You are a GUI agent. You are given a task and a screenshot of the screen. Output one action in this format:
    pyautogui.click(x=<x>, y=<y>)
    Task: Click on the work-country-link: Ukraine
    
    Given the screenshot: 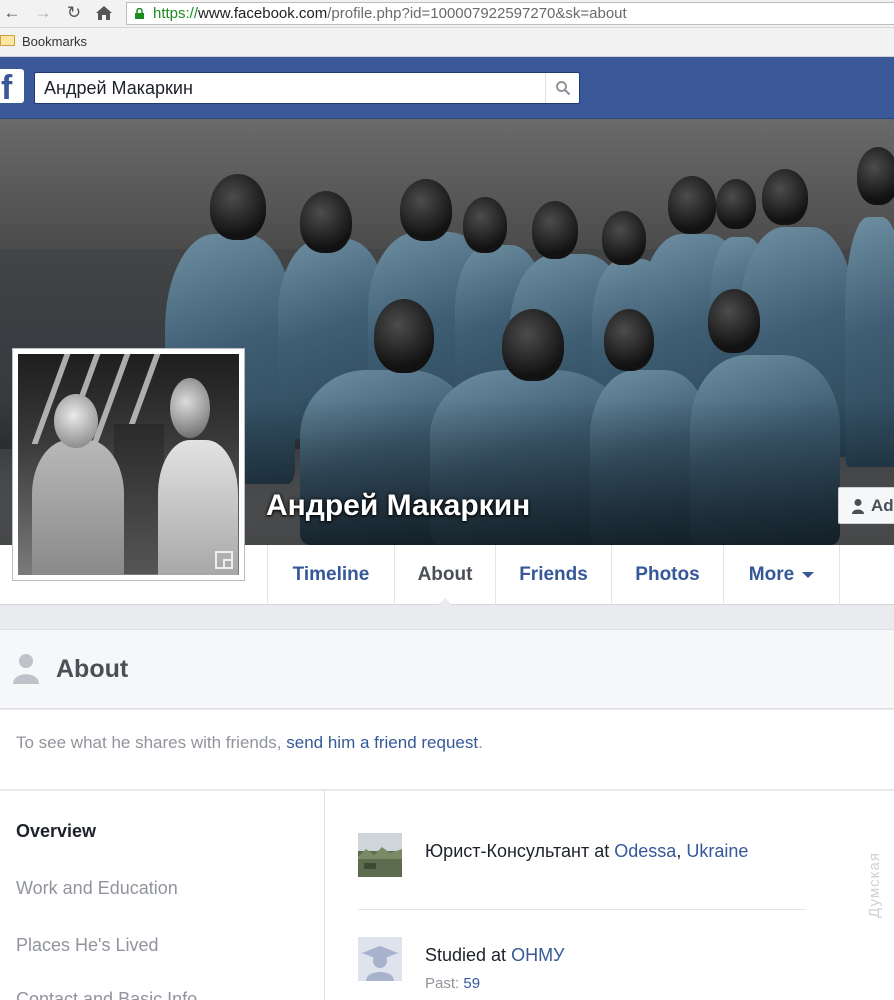 What is the action you would take?
    pyautogui.click(x=717, y=851)
    